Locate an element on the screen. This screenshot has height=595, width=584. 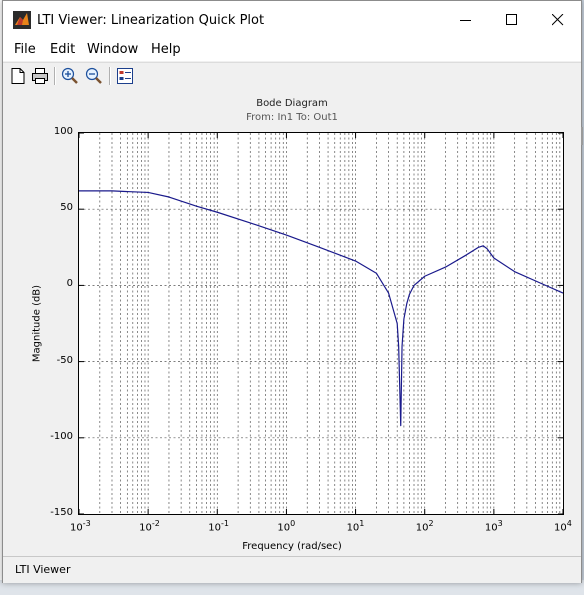
plot-title: Bode Diagram is located at coordinates (292, 103).